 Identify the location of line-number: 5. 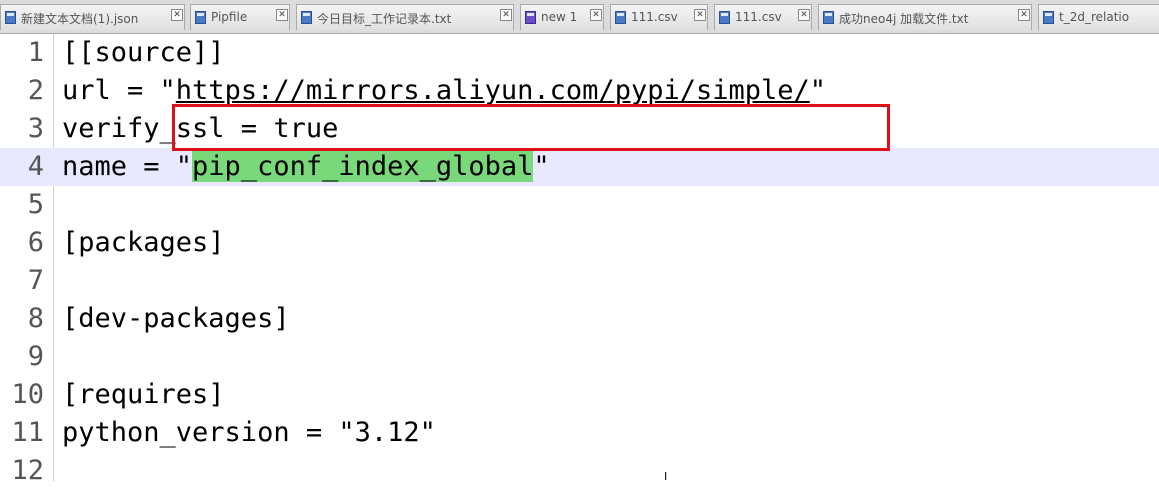
(35, 204).